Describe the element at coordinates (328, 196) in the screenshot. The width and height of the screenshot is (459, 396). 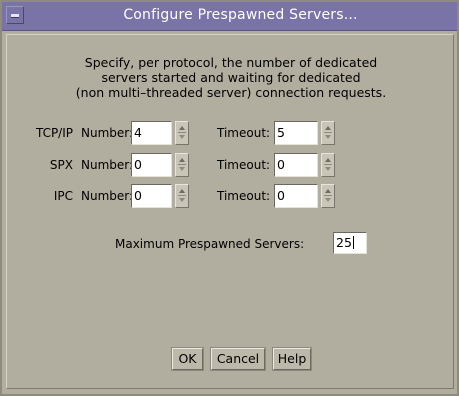
I see `ipc-timeout-spinner` at that location.